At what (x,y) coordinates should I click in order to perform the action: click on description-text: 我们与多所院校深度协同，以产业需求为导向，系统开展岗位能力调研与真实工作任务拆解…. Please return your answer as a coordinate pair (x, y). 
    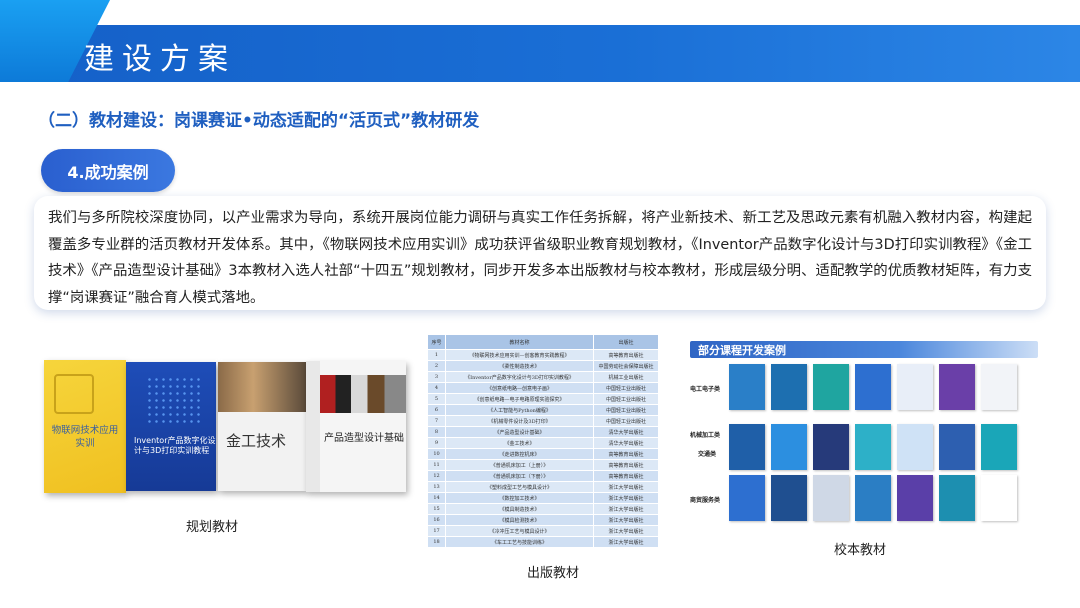
    Looking at the image, I should click on (540, 258).